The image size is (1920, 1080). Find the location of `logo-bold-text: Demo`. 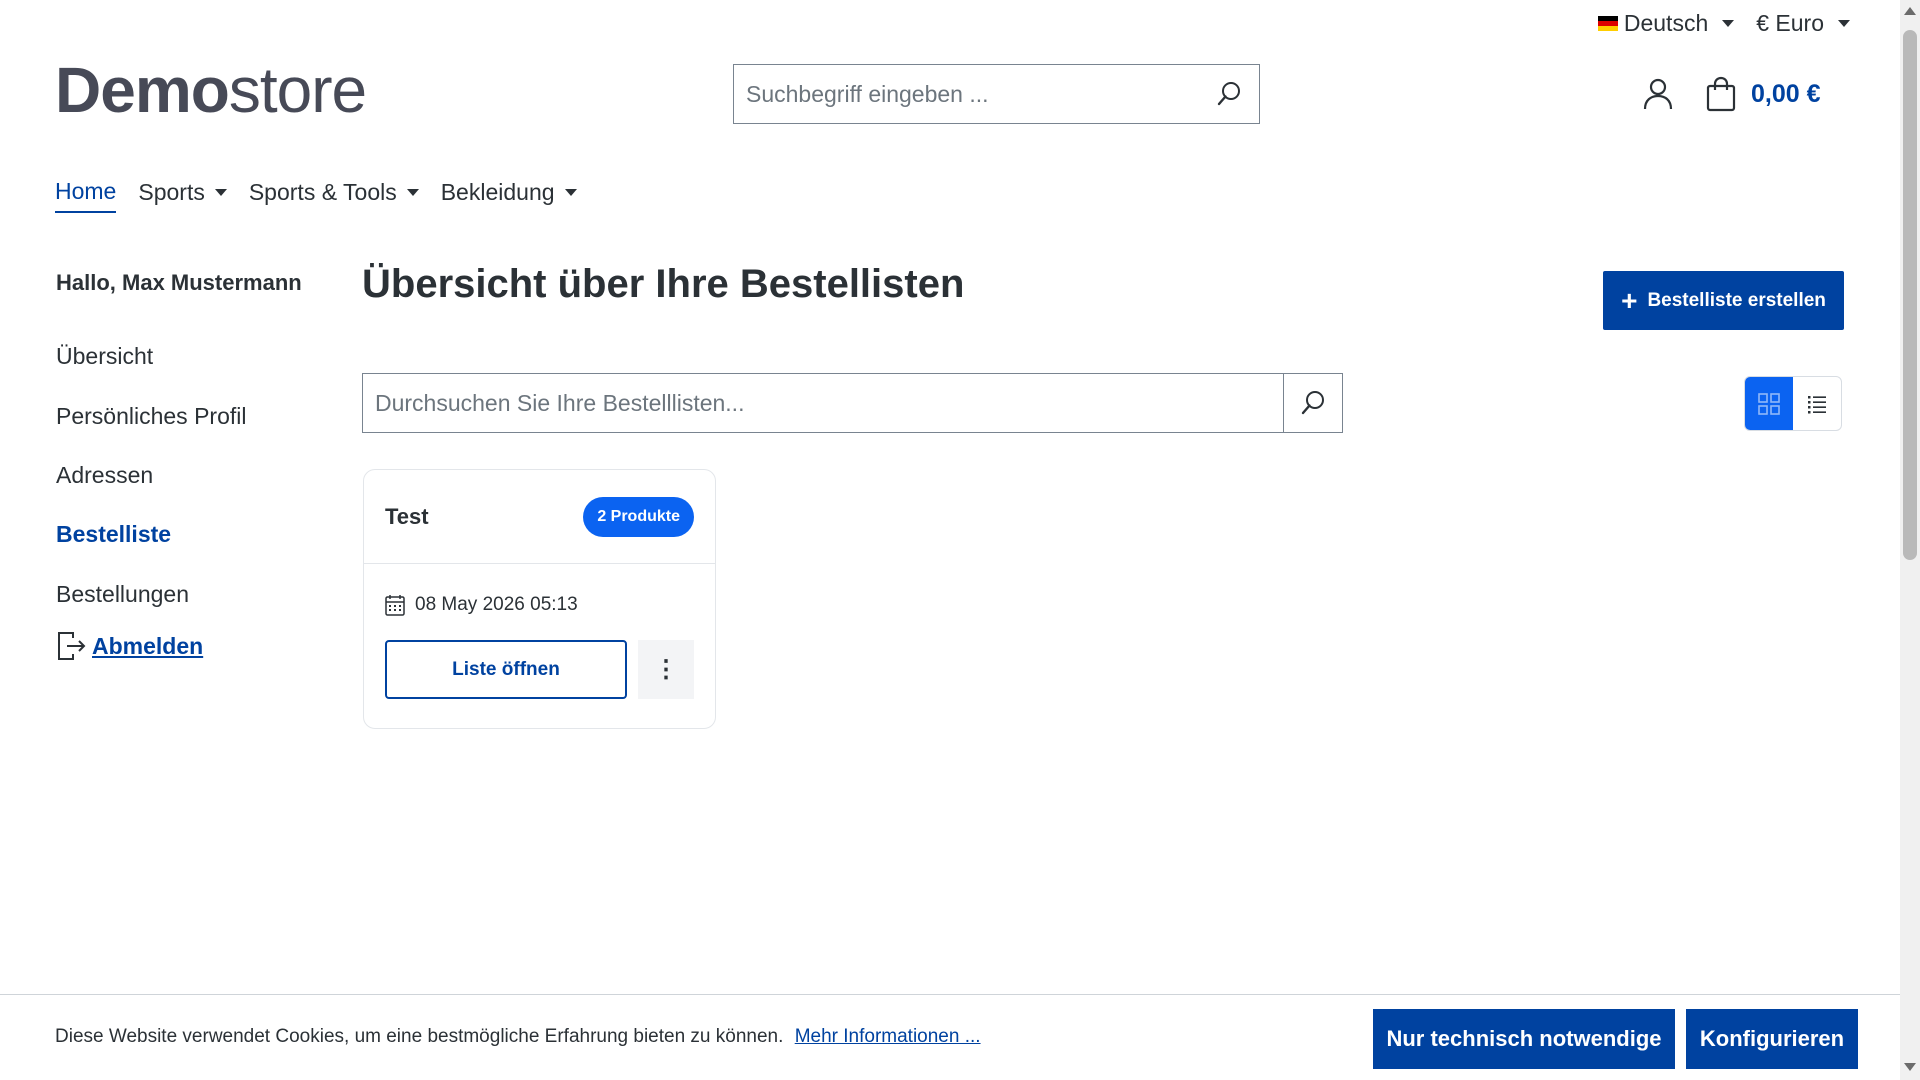

logo-bold-text: Demo is located at coordinates (142, 90).